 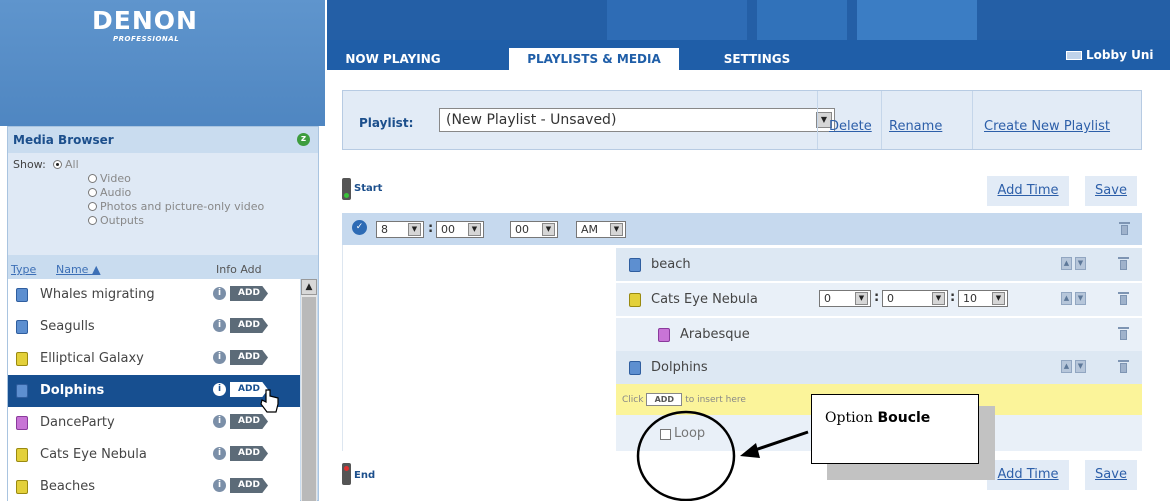 I want to click on start-label: Start, so click(x=368, y=188).